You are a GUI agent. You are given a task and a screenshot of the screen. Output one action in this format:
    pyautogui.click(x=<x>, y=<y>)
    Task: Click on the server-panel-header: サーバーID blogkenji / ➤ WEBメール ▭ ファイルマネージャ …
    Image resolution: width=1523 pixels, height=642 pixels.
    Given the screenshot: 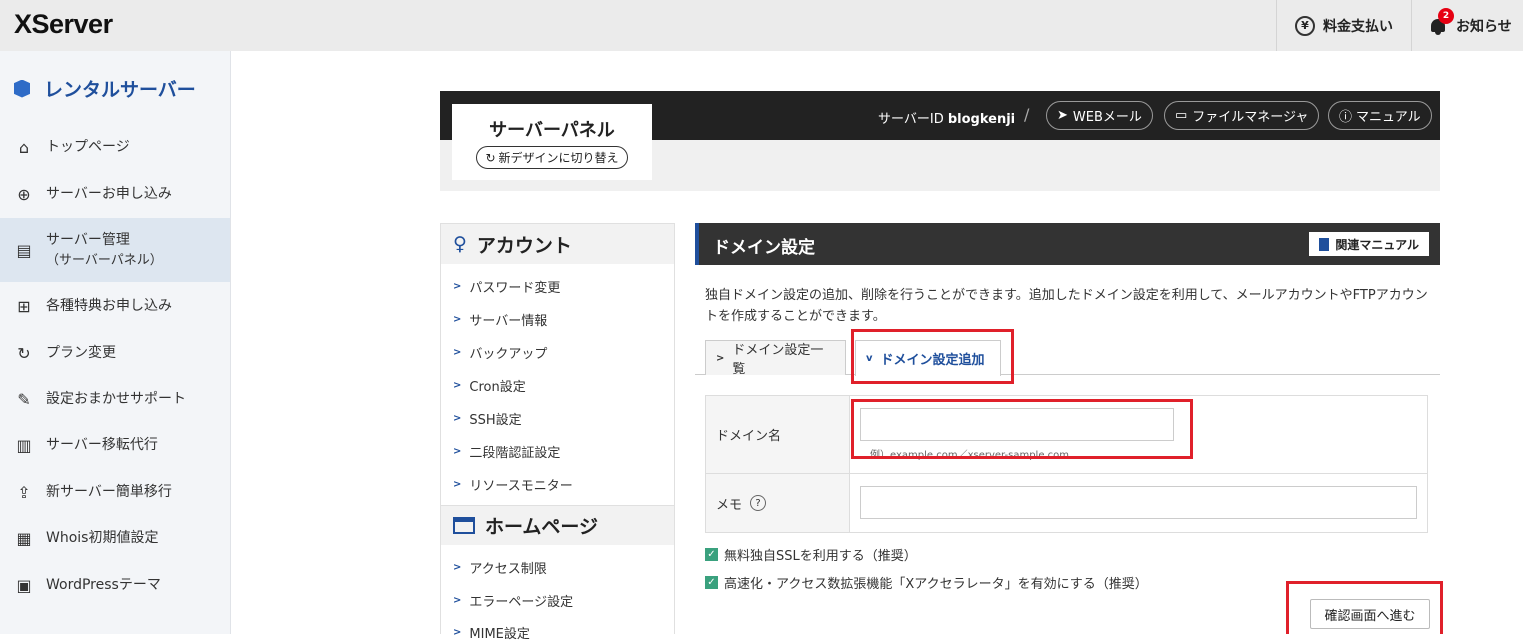 What is the action you would take?
    pyautogui.click(x=940, y=141)
    